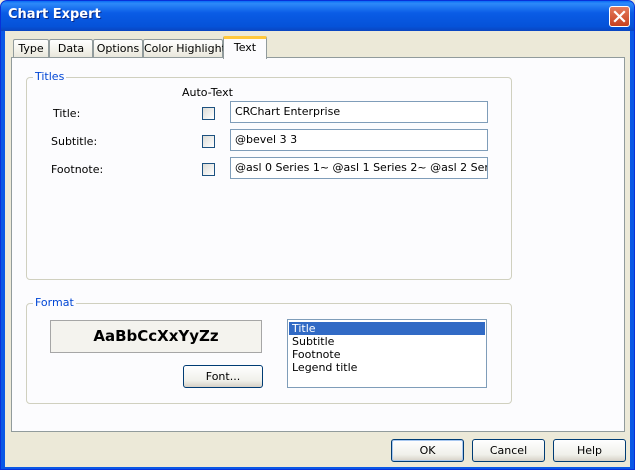  I want to click on subtitle-input: @bevel 3 3, so click(359, 140).